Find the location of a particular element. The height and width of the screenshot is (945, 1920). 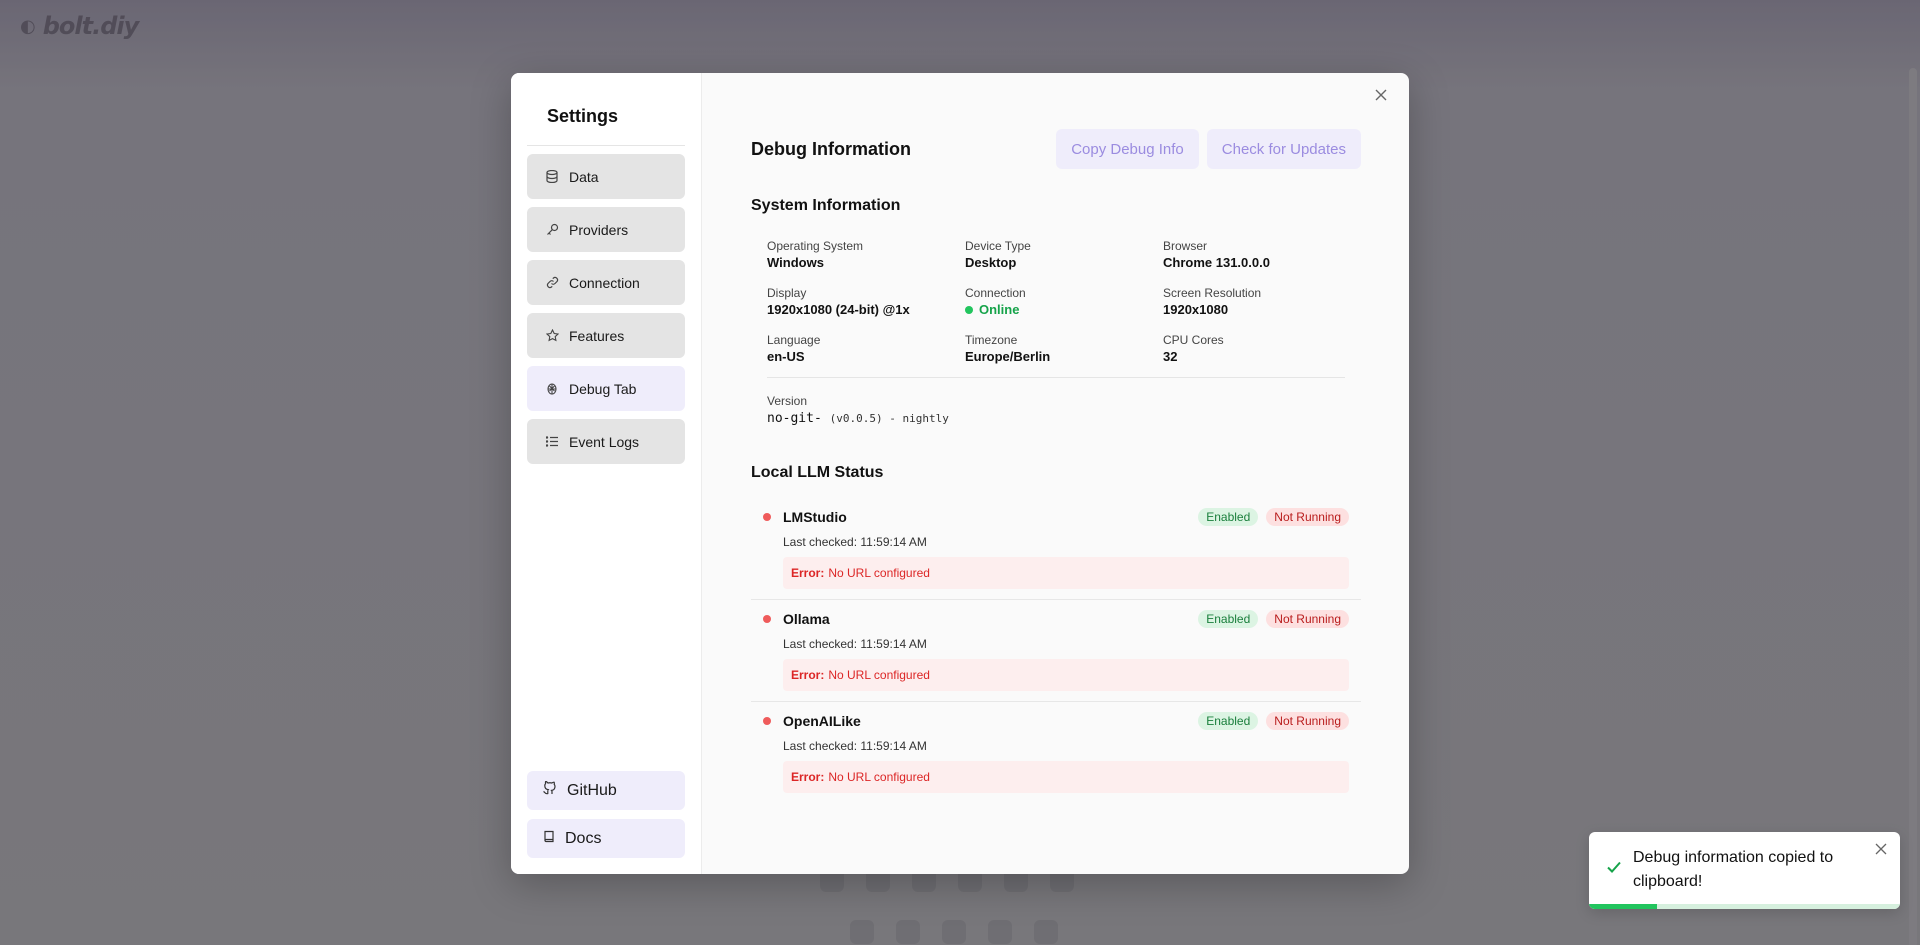

close-icon is located at coordinates (1381, 97).